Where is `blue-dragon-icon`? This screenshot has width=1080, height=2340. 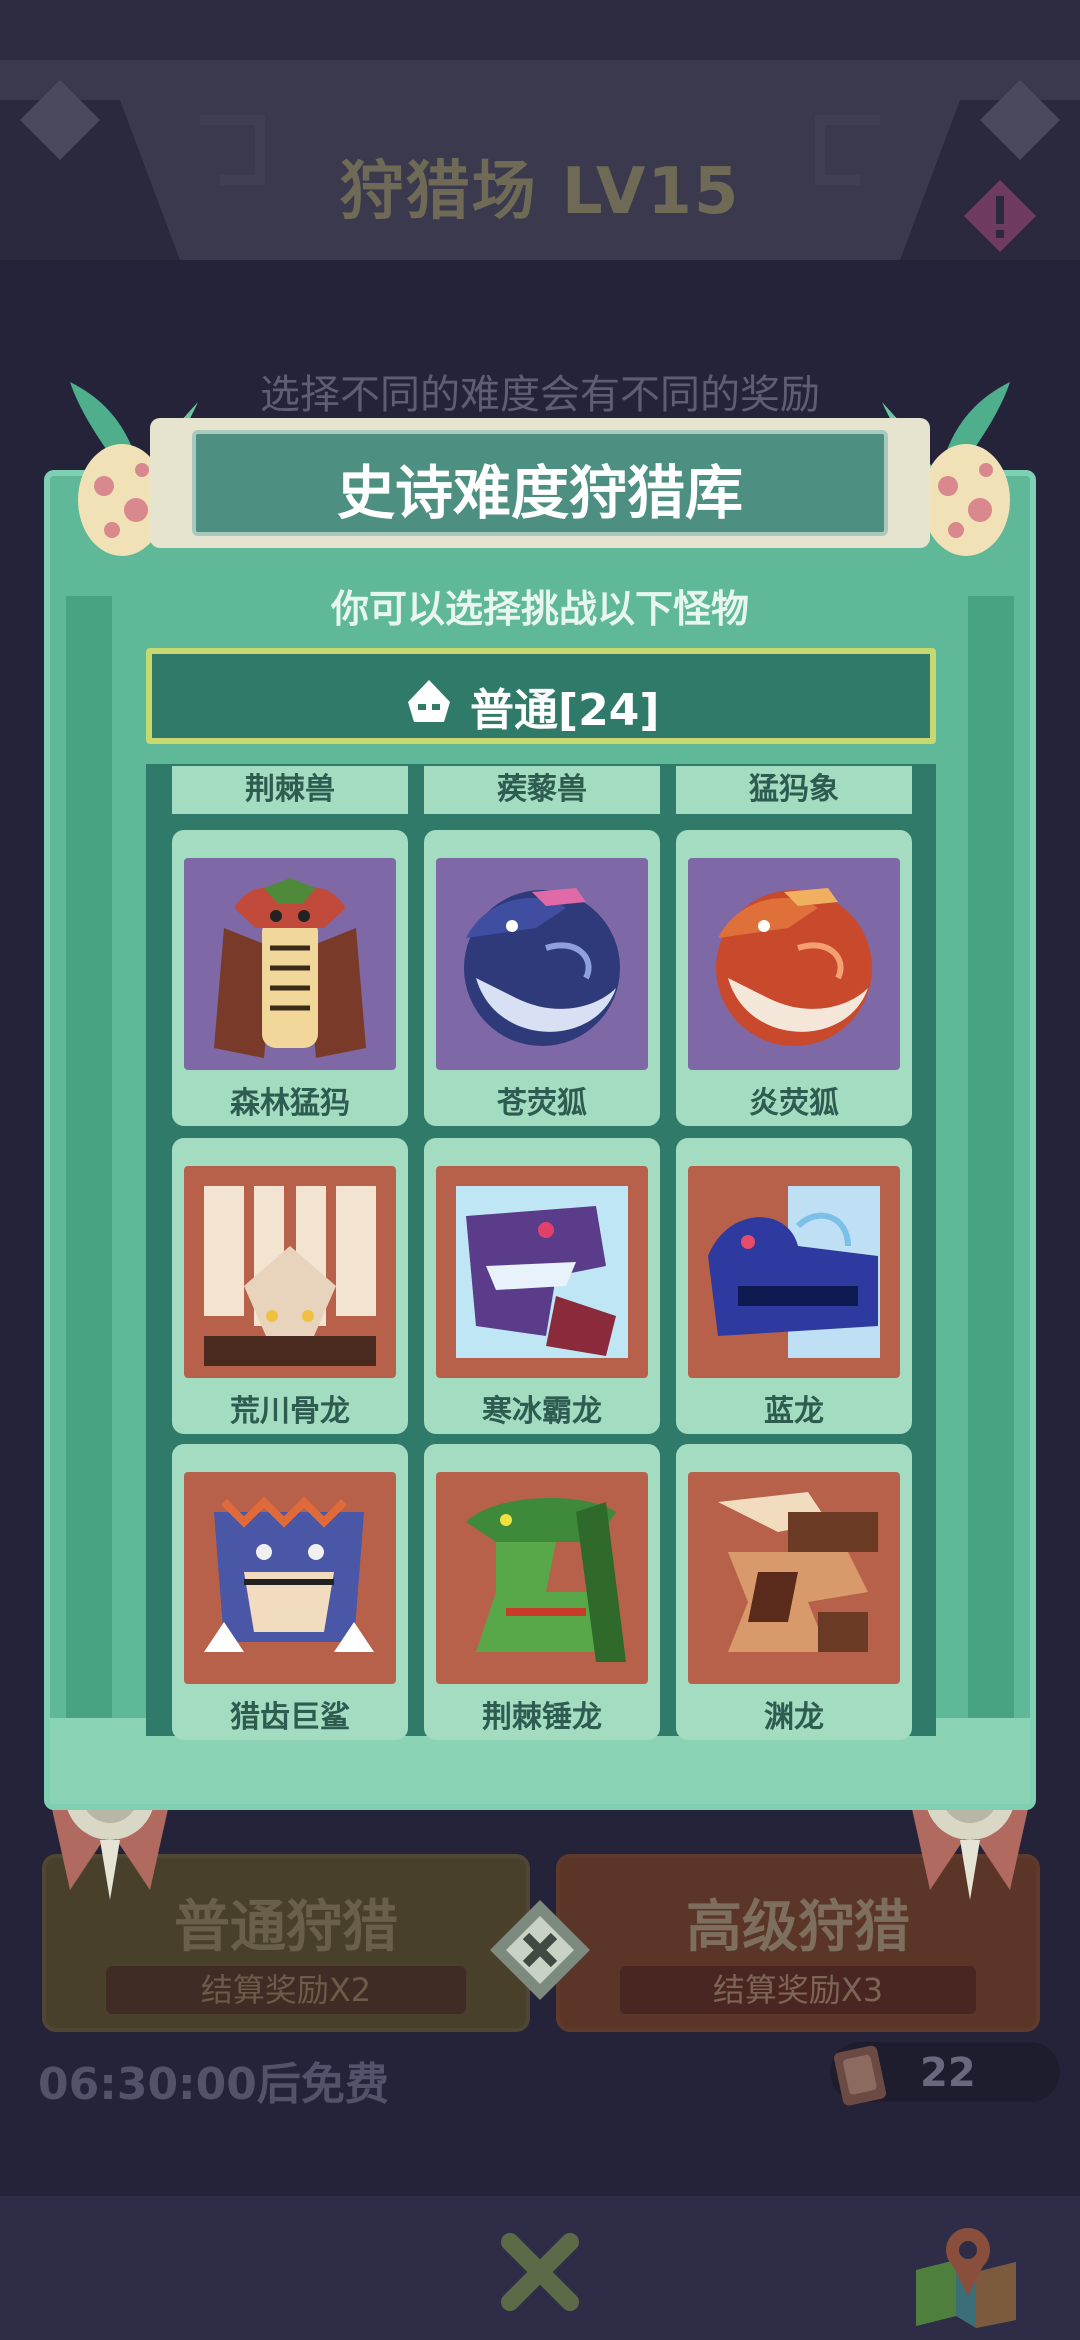 blue-dragon-icon is located at coordinates (794, 1272).